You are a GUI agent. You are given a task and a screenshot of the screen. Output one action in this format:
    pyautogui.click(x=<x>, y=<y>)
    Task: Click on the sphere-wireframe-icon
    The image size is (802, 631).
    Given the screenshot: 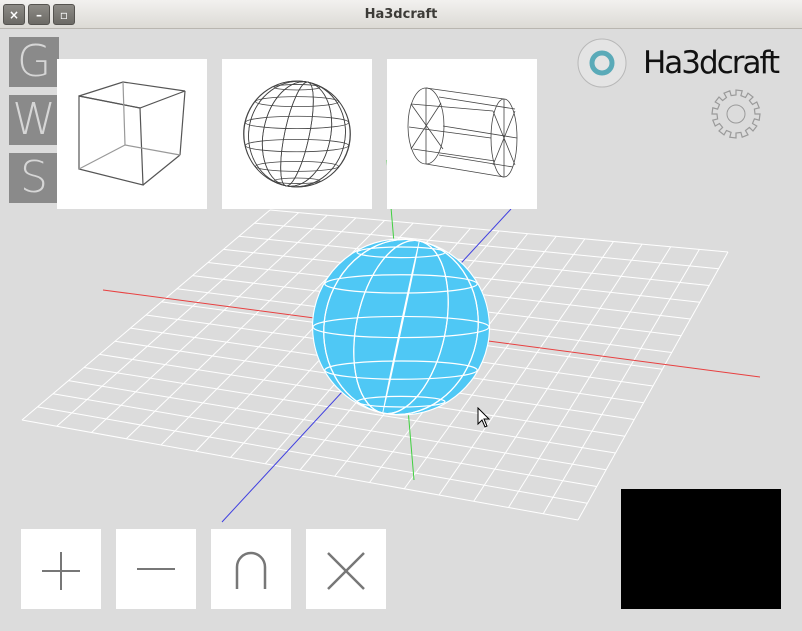 What is the action you would take?
    pyautogui.click(x=297, y=134)
    